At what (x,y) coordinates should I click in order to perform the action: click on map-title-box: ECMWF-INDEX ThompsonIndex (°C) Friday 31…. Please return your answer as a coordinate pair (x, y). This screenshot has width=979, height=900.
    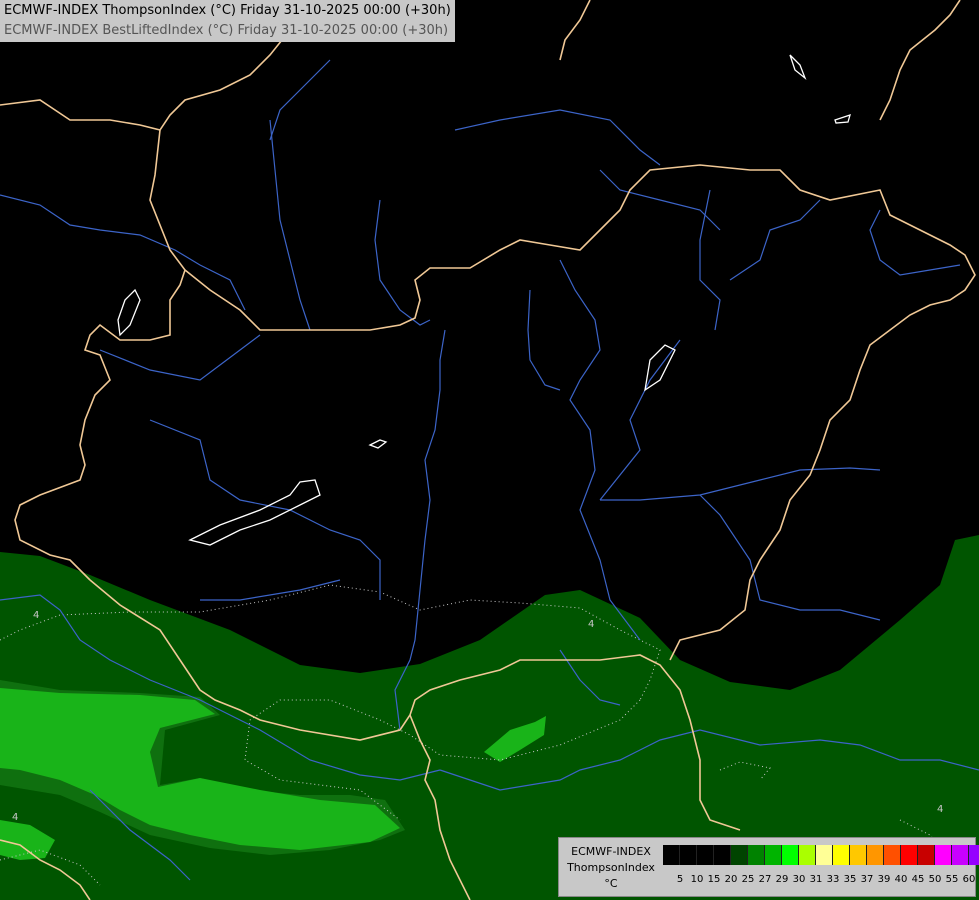
    Looking at the image, I should click on (227, 21).